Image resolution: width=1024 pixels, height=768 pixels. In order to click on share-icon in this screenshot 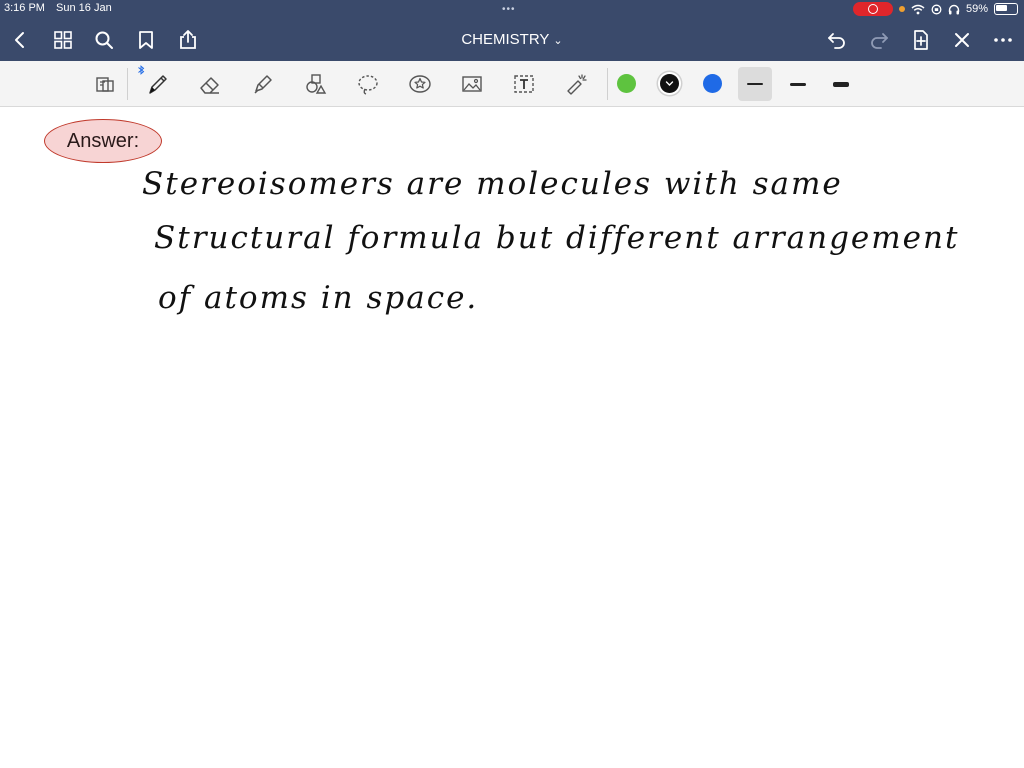, I will do `click(188, 40)`.